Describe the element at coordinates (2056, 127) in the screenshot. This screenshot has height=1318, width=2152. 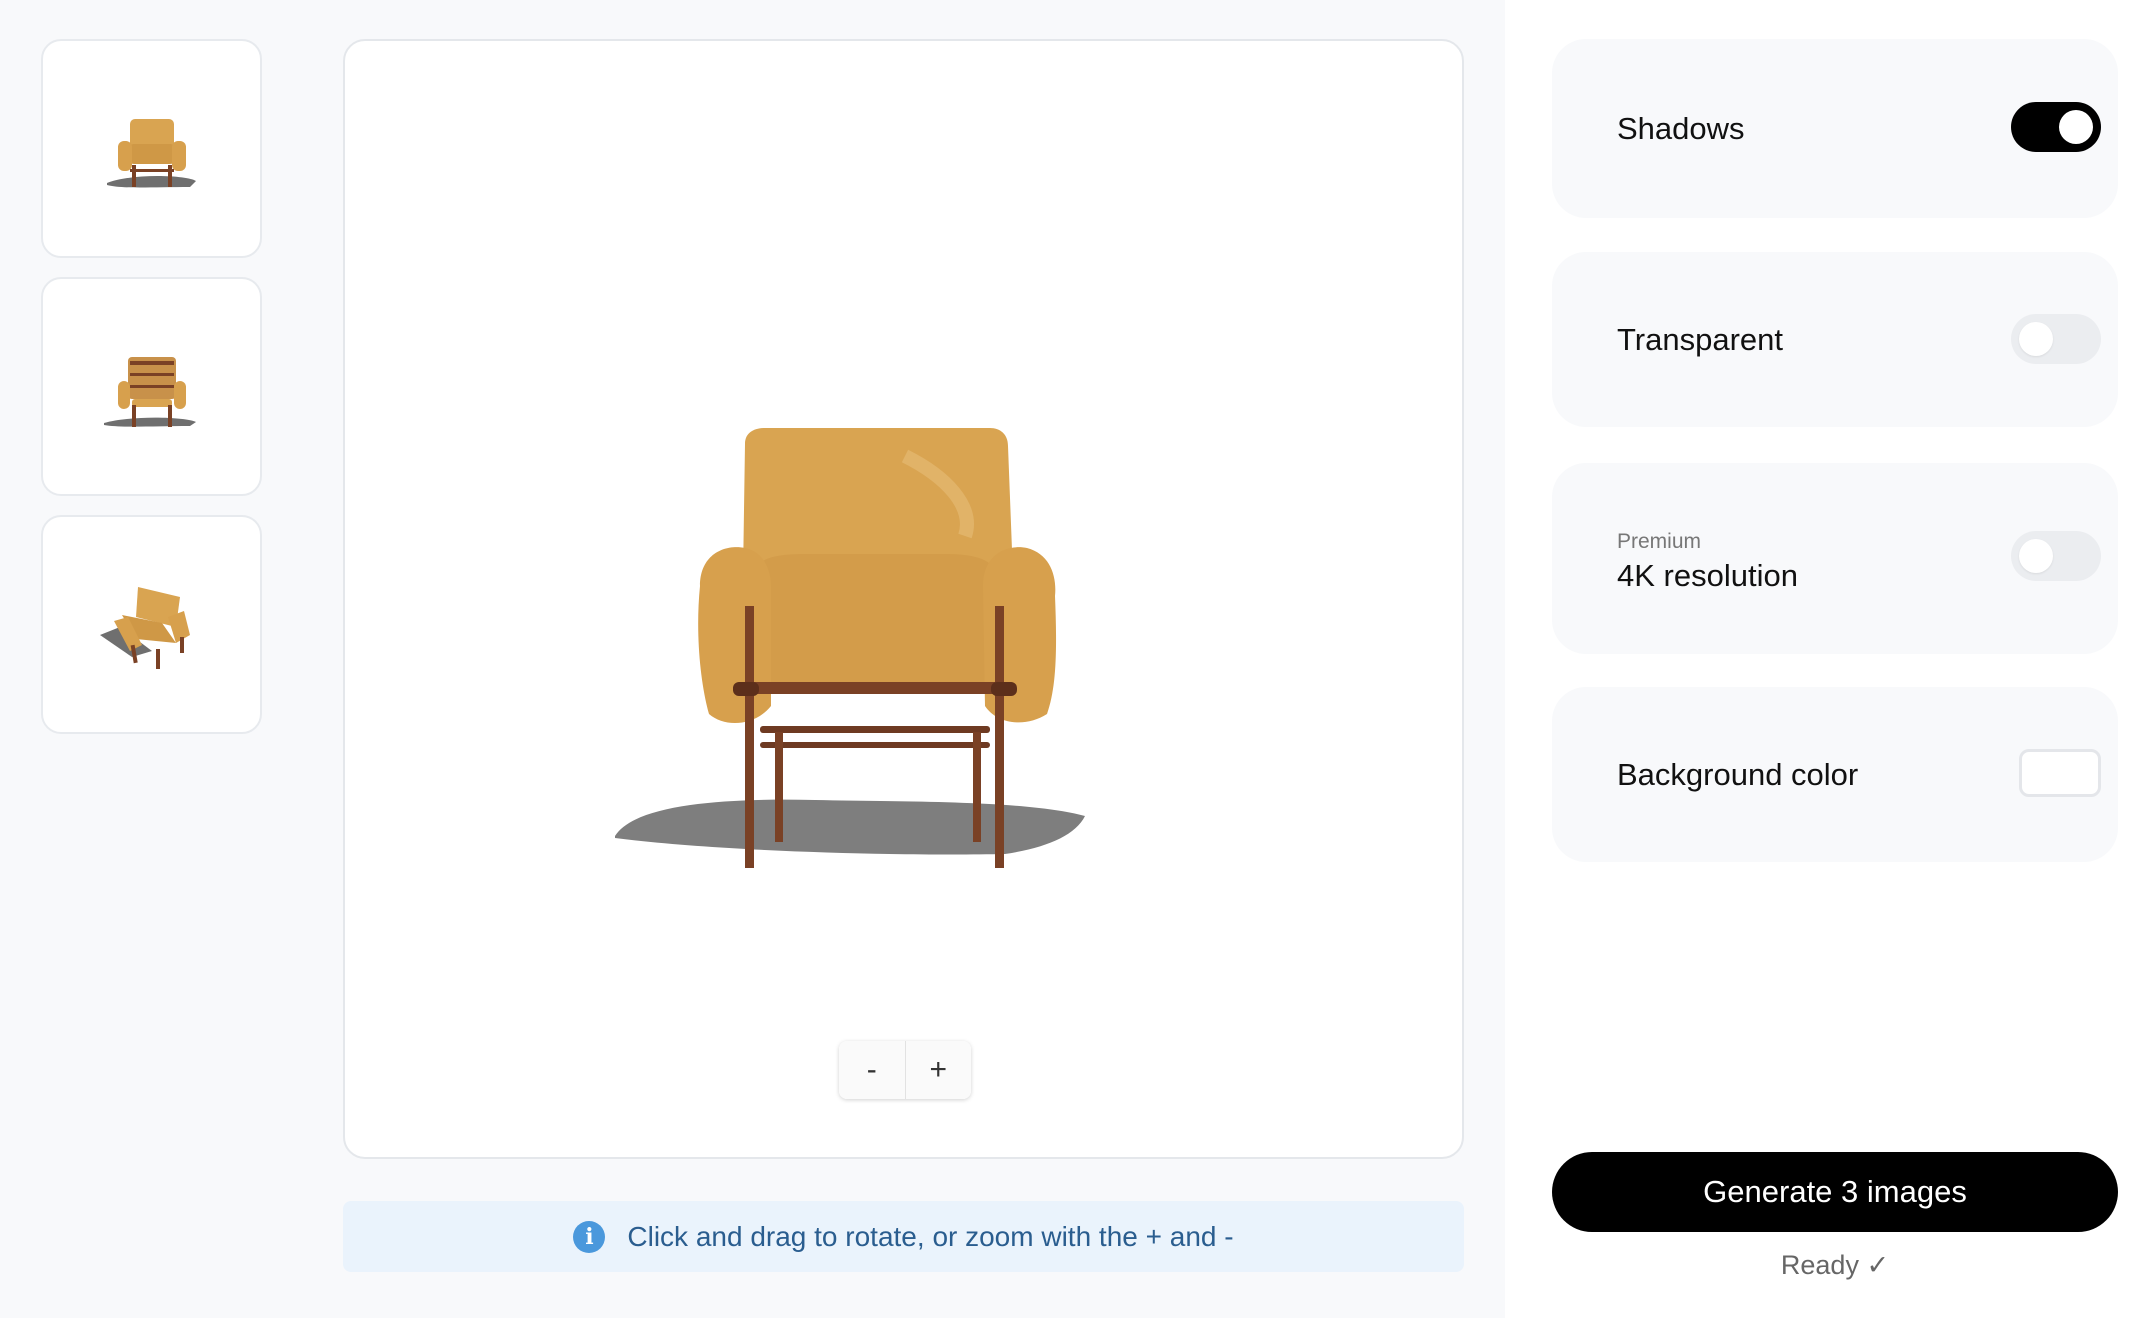
I see `shadows-toggle` at that location.